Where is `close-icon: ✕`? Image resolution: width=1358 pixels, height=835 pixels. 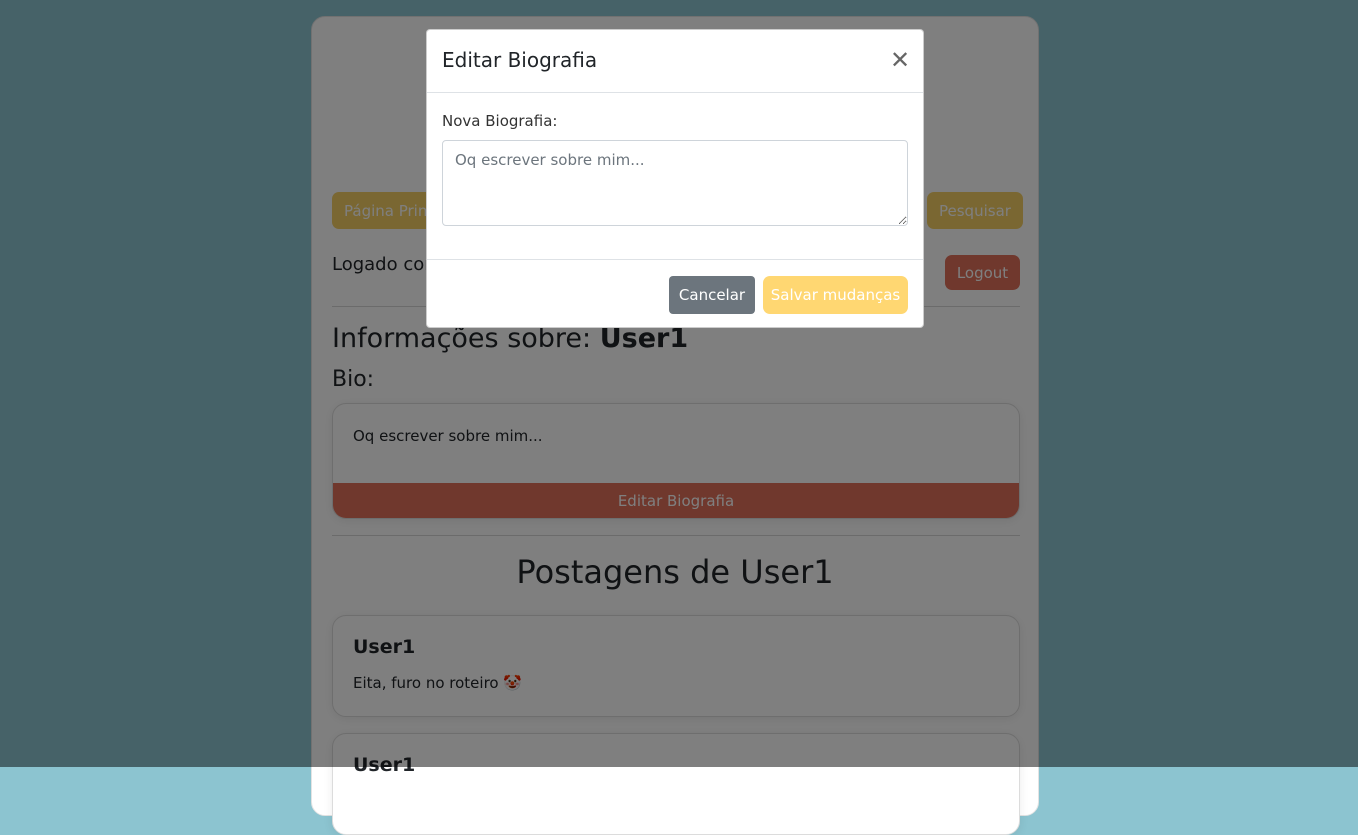 close-icon: ✕ is located at coordinates (900, 60).